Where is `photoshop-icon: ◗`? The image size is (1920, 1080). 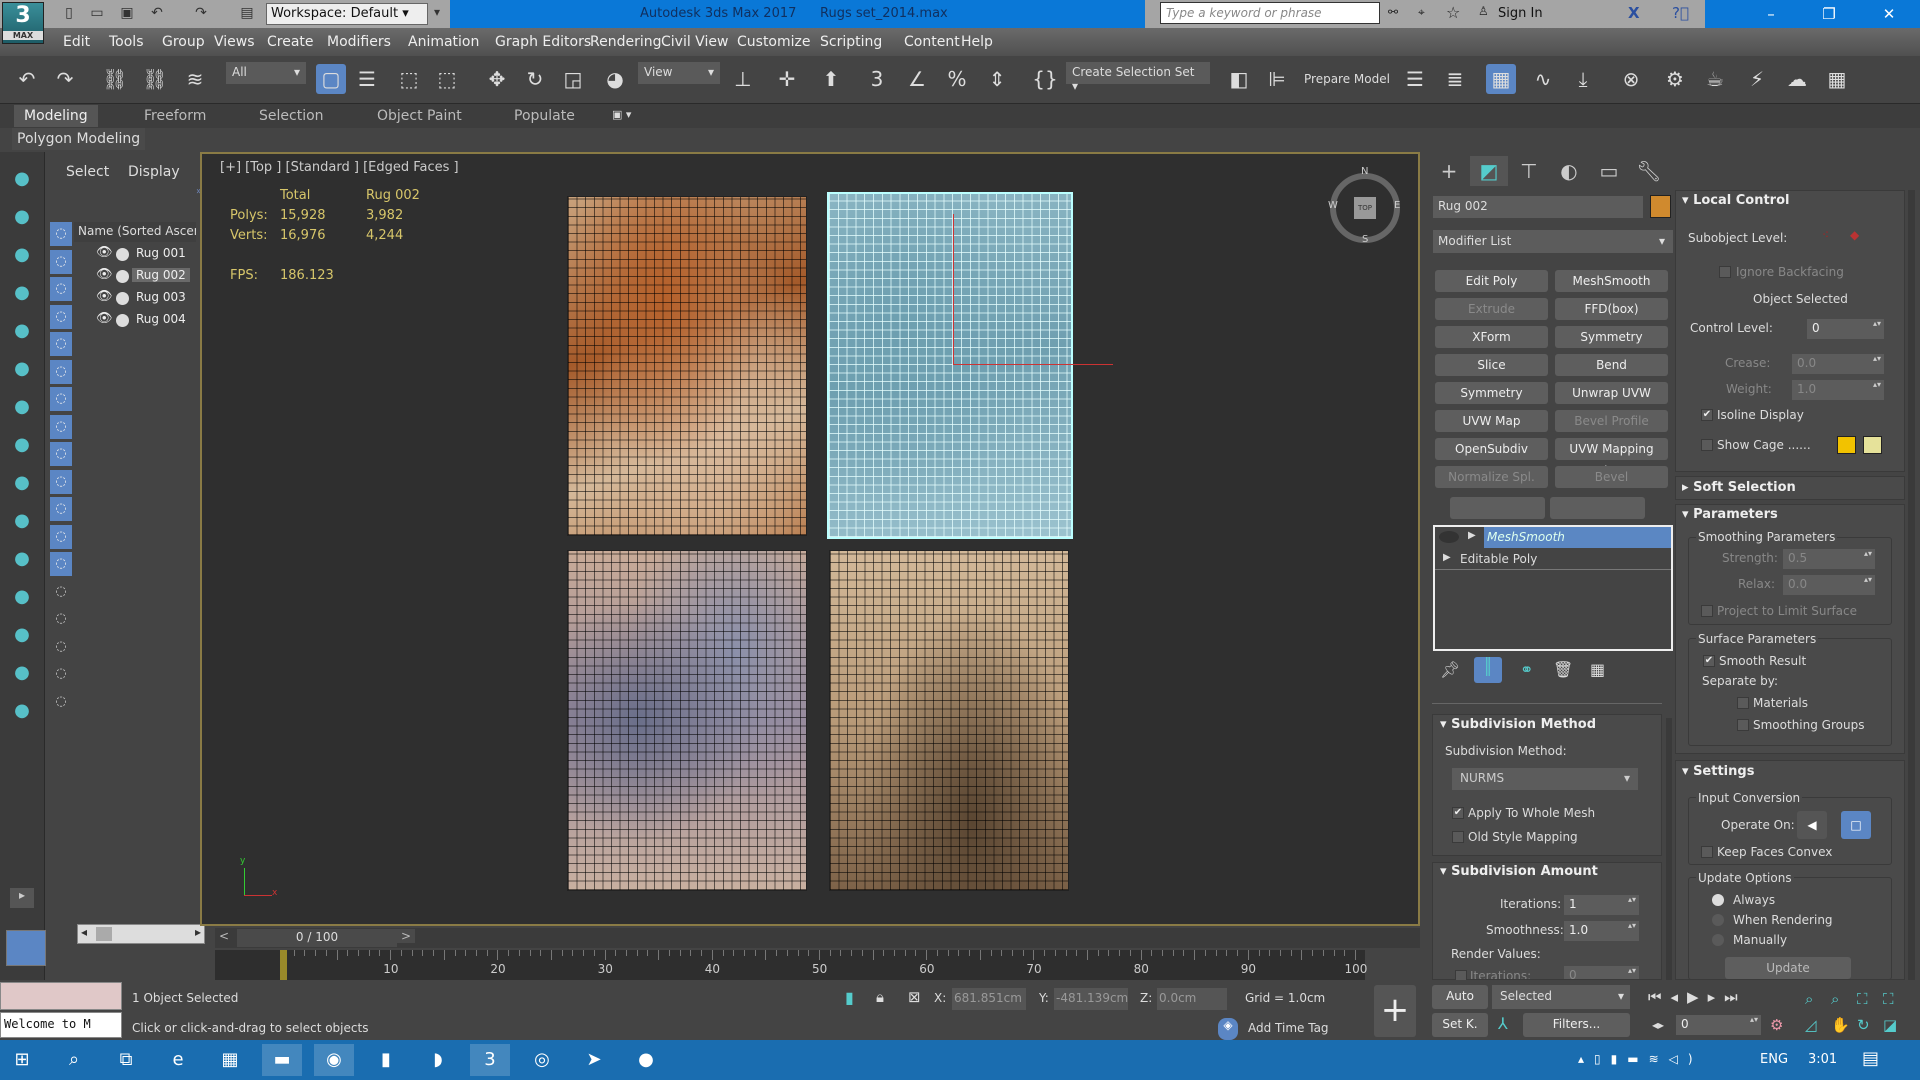
photoshop-icon: ◗ is located at coordinates (438, 1060).